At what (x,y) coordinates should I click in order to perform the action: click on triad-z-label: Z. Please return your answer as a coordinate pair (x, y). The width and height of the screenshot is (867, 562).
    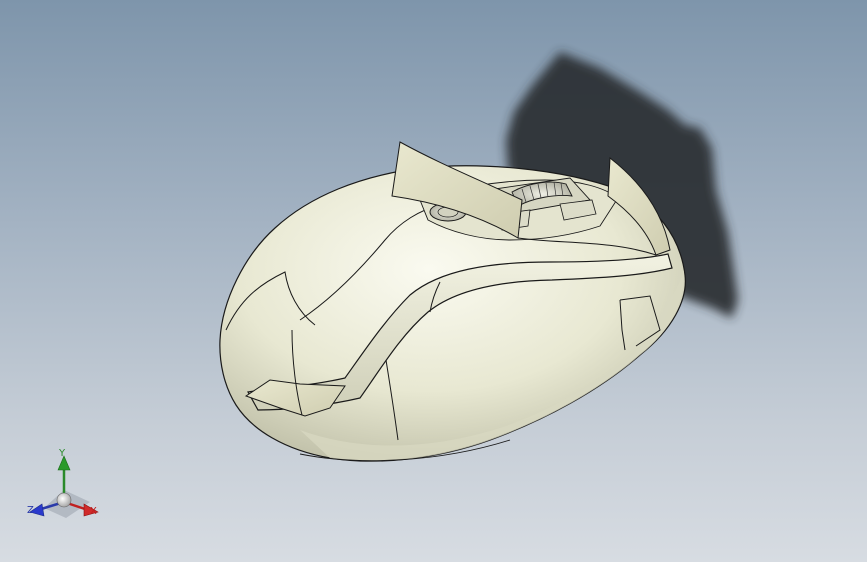
    Looking at the image, I should click on (30, 510).